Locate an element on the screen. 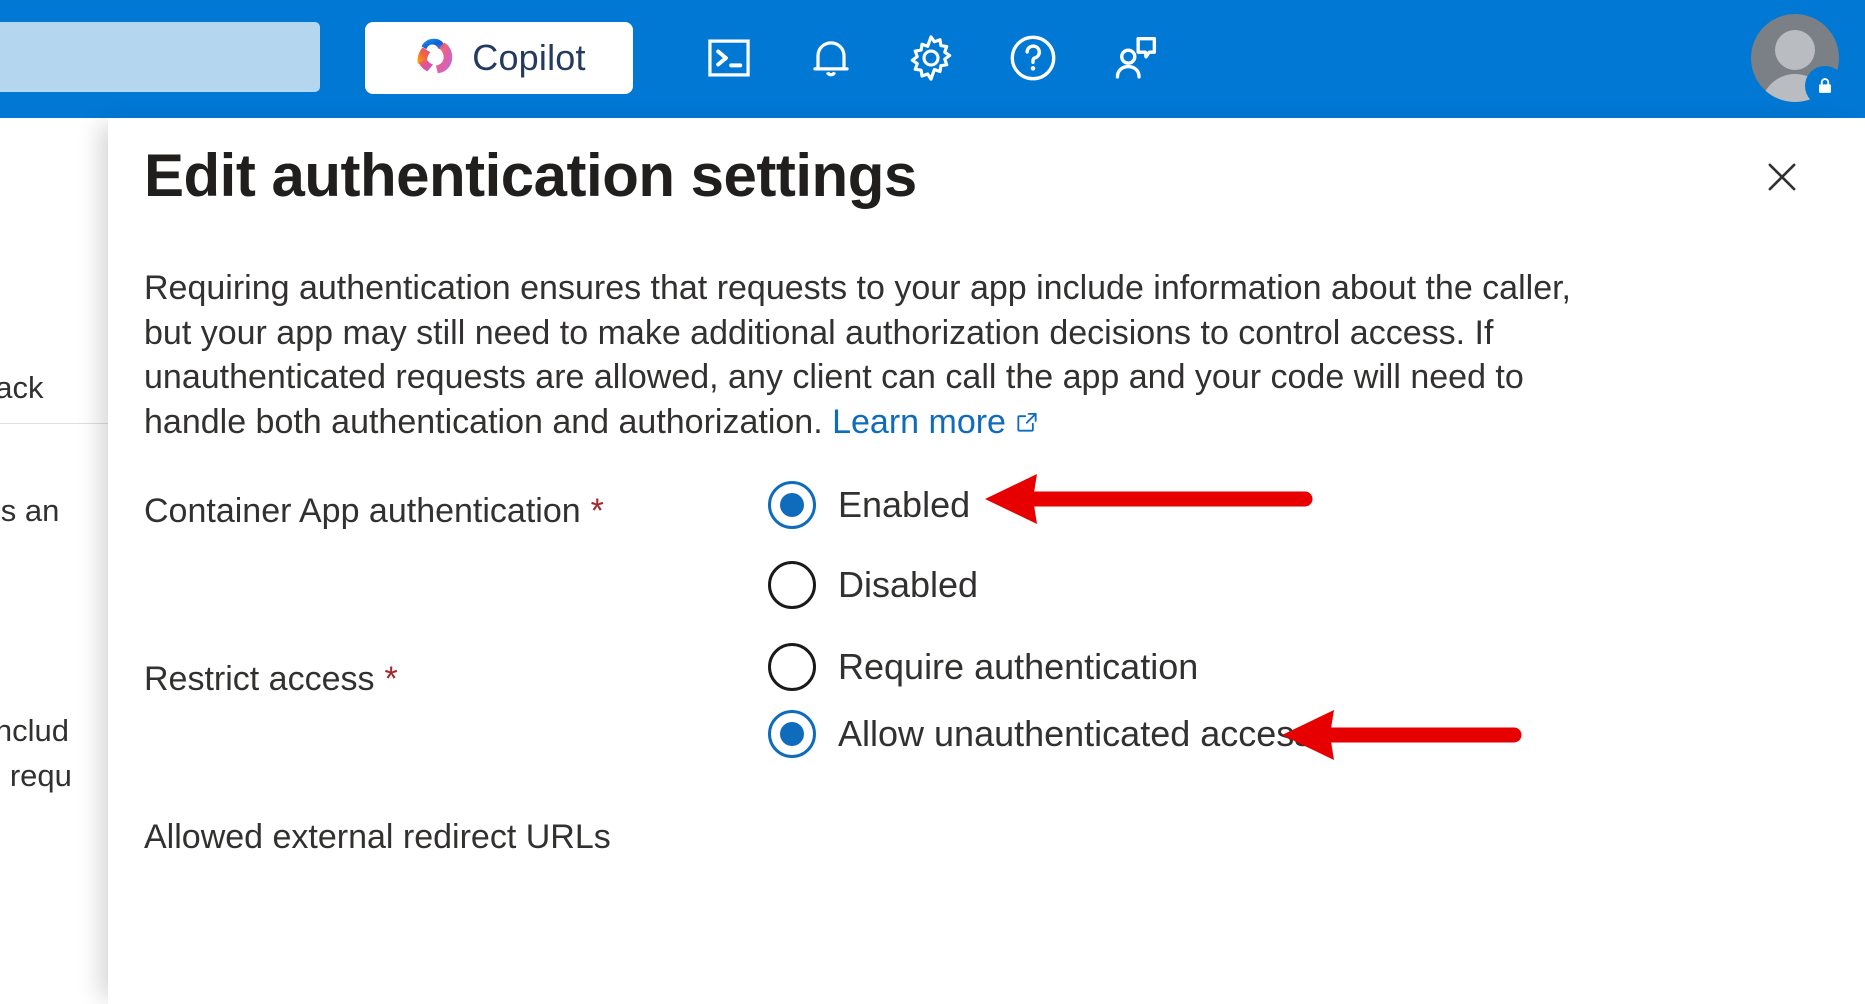 Image resolution: width=1865 pixels, height=1004 pixels. background-divider is located at coordinates (55, 423).